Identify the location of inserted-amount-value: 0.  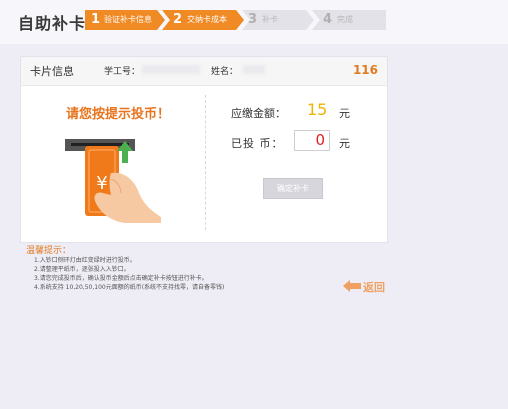
(320, 140).